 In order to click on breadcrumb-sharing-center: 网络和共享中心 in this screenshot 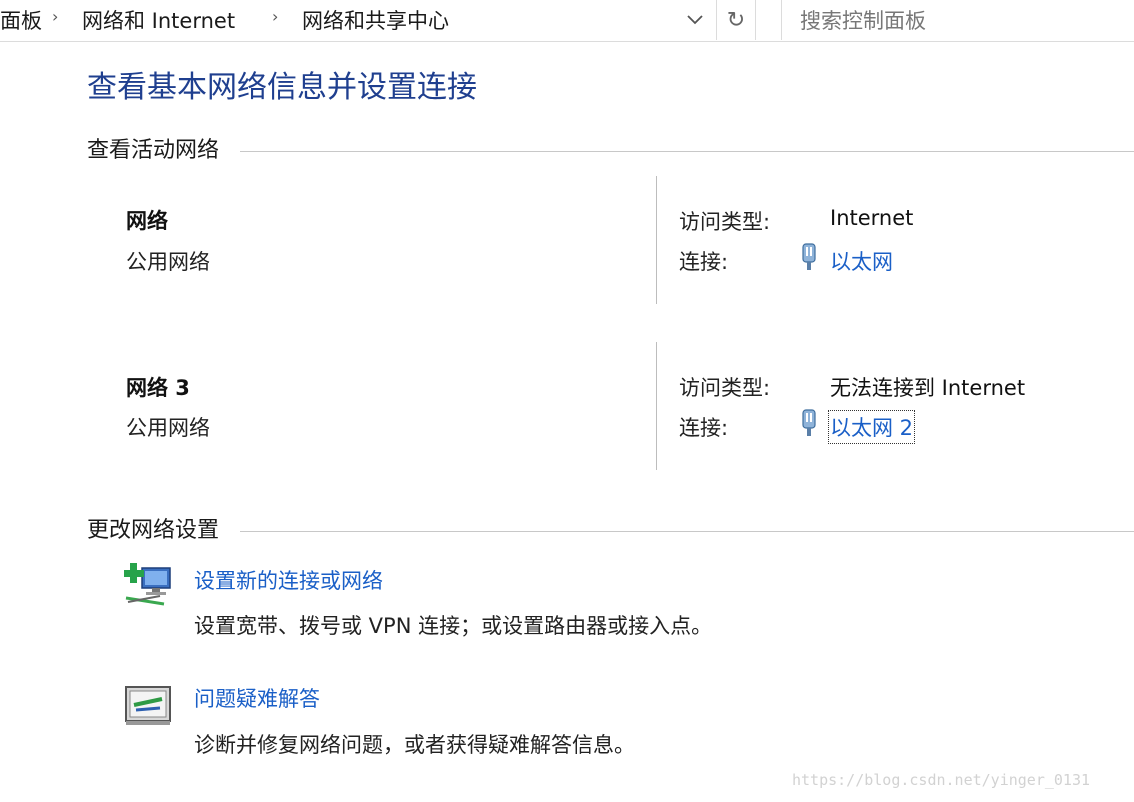, I will do `click(375, 20)`.